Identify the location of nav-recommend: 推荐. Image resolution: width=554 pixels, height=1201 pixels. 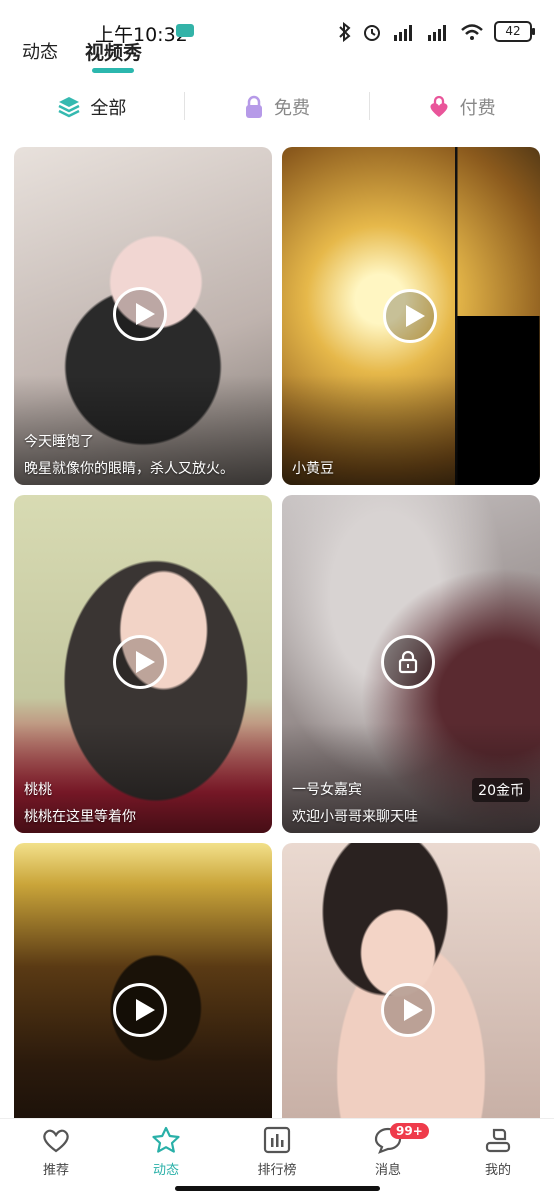
(56, 1151).